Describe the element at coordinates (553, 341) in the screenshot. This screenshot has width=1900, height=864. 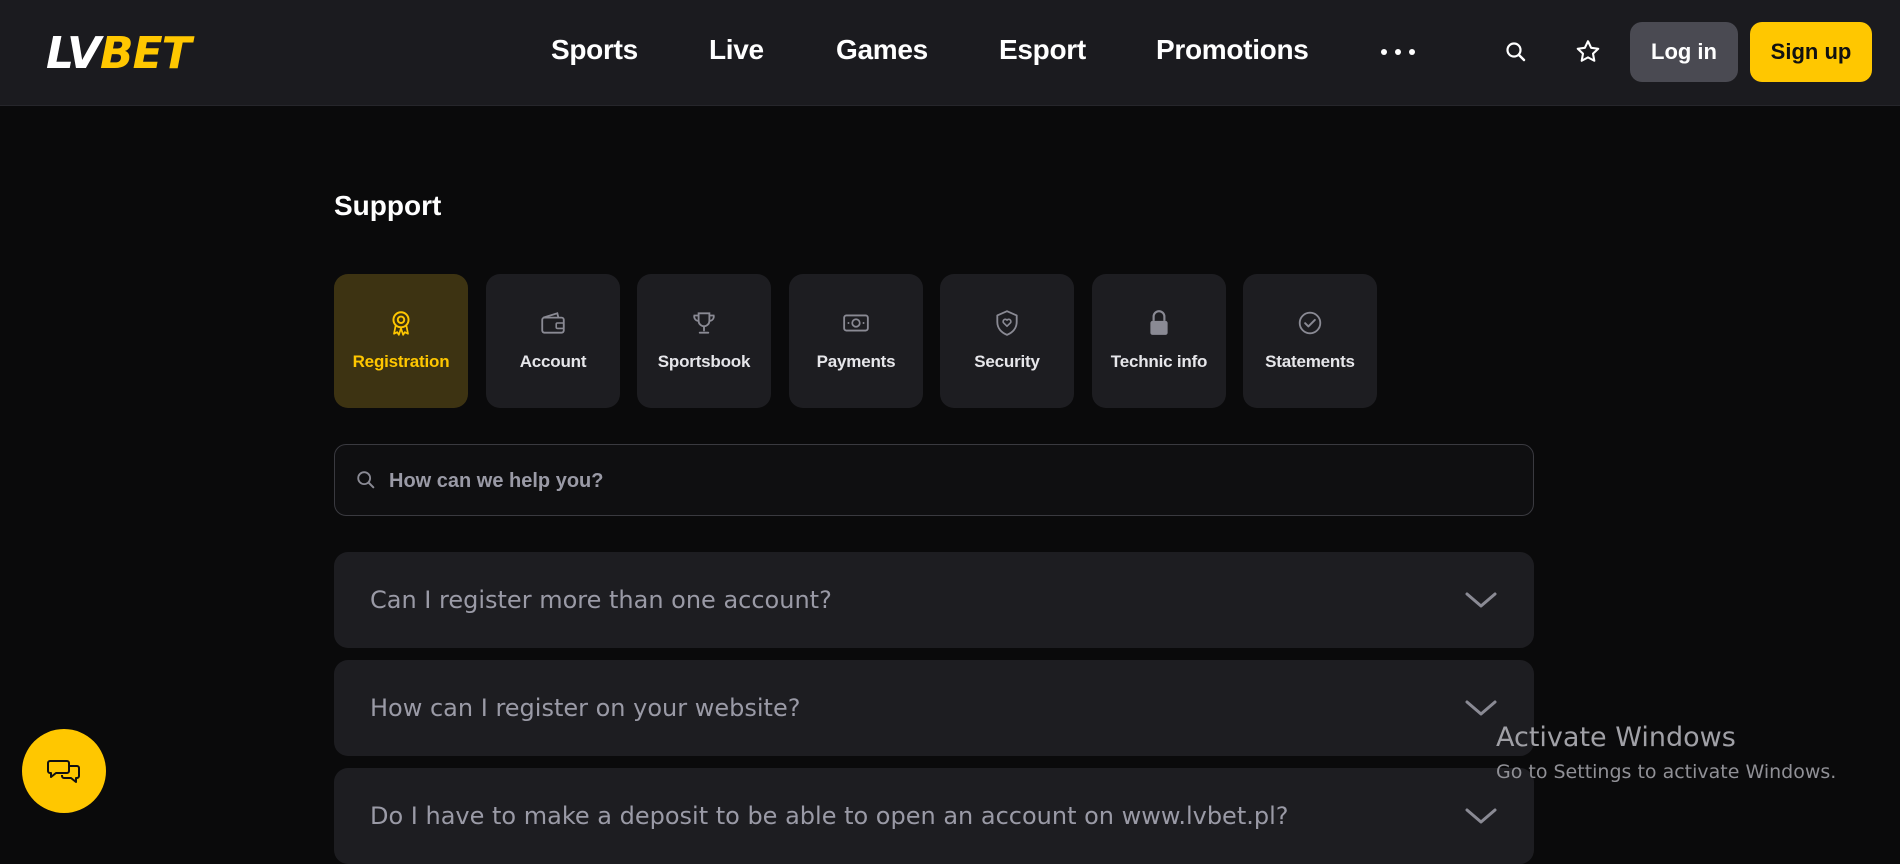
I see `category-account: Account` at that location.